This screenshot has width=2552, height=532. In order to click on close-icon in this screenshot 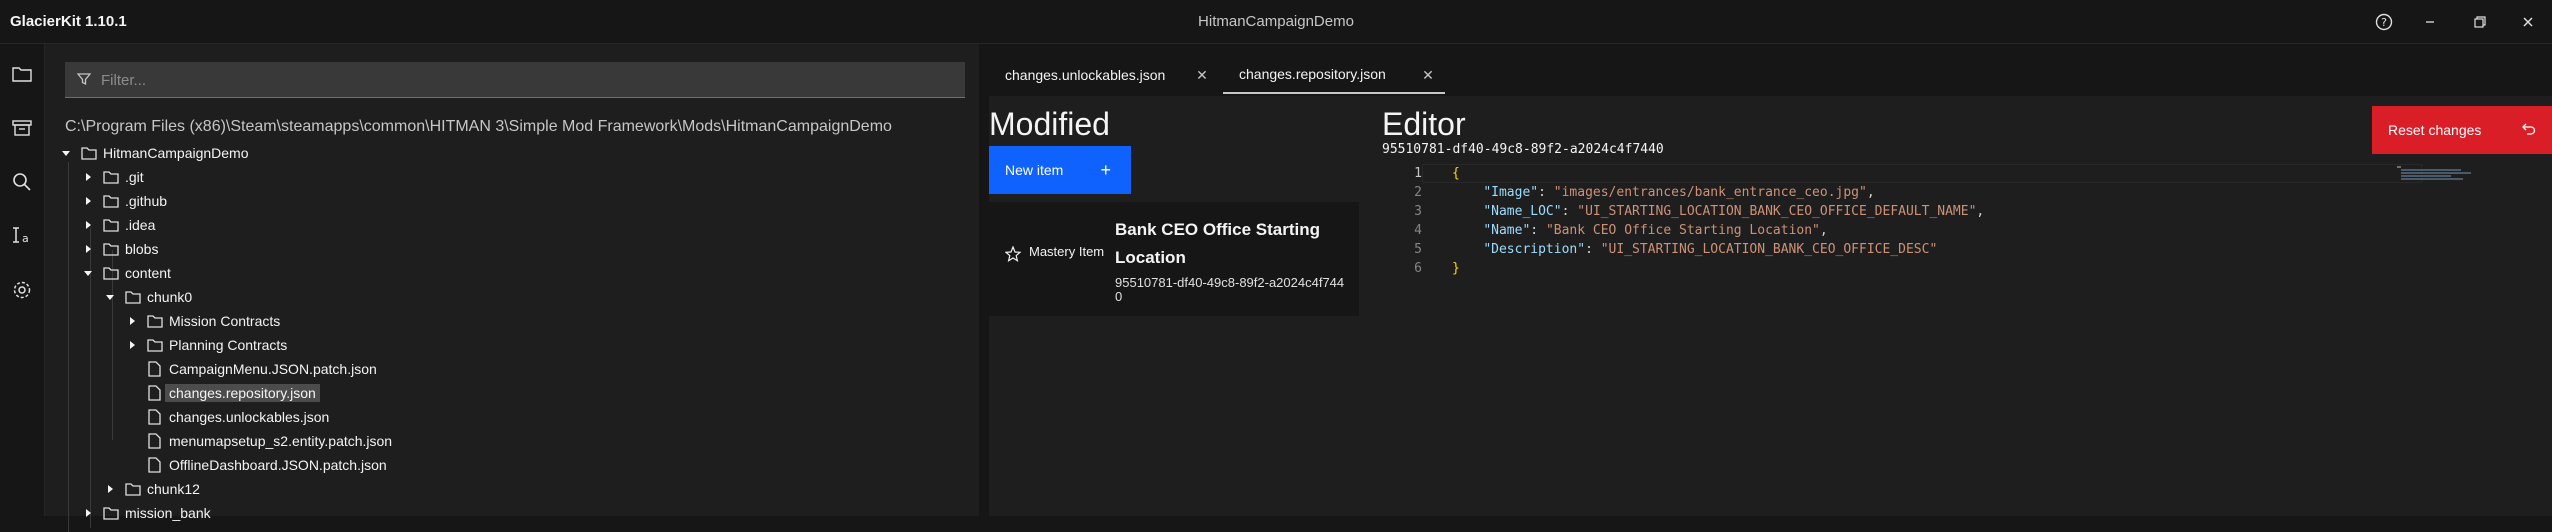, I will do `click(2528, 22)`.